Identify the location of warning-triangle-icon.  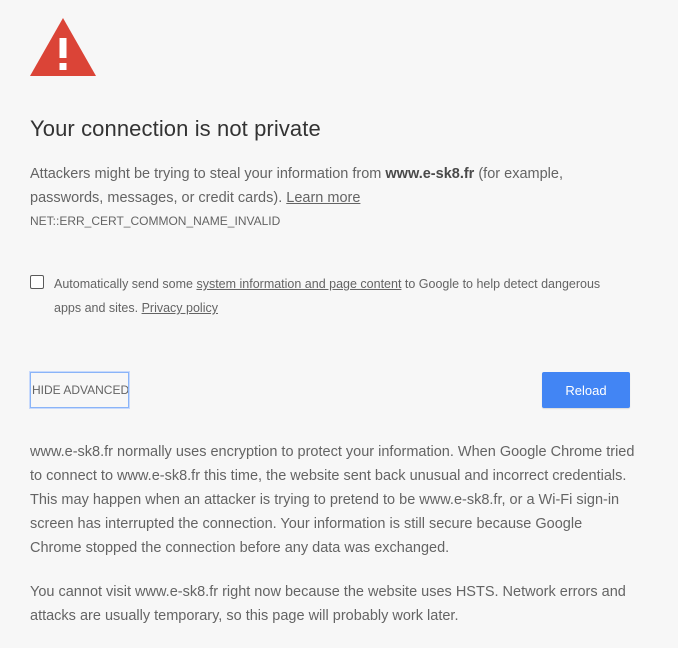
(63, 47).